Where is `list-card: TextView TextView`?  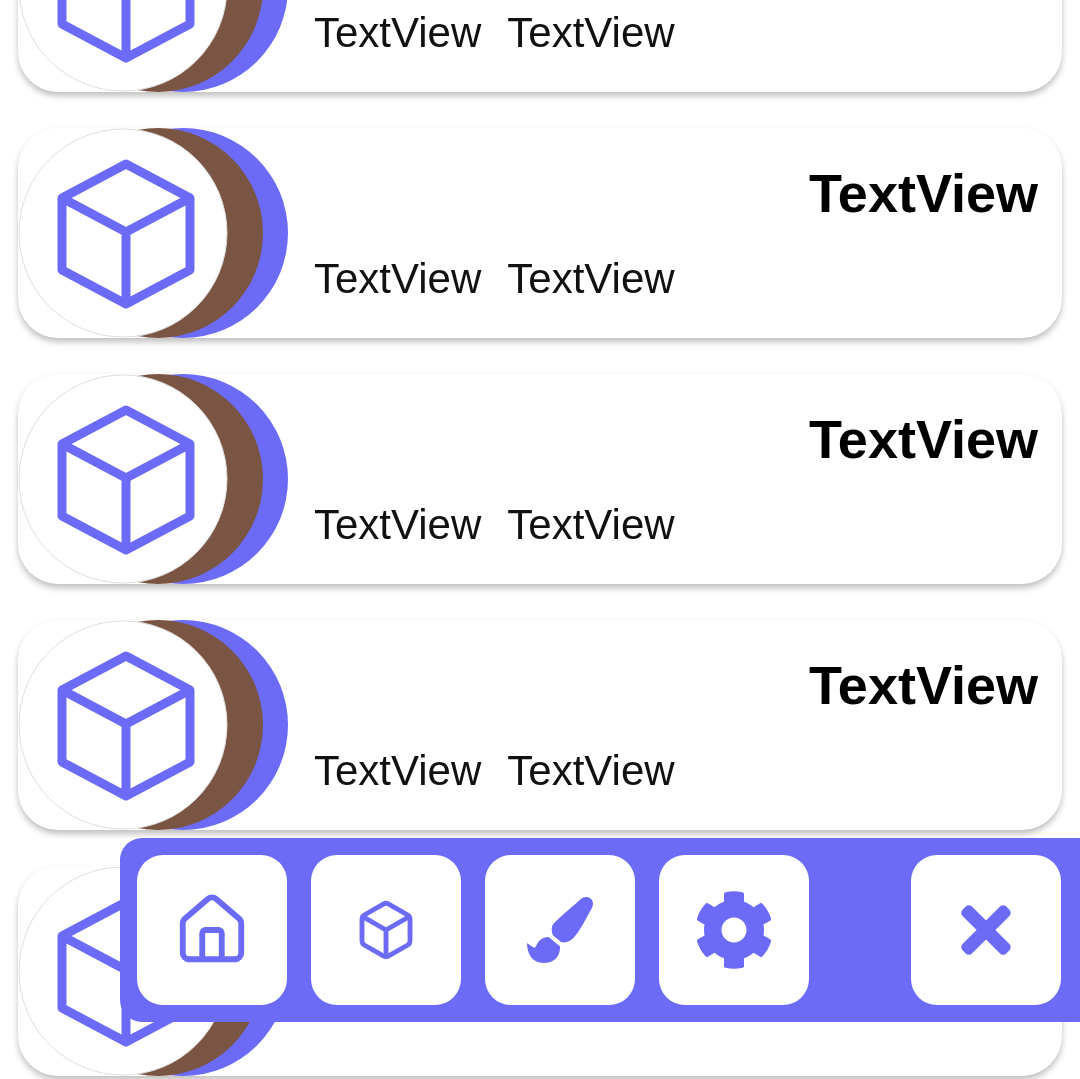 list-card: TextView TextView is located at coordinates (540, 46).